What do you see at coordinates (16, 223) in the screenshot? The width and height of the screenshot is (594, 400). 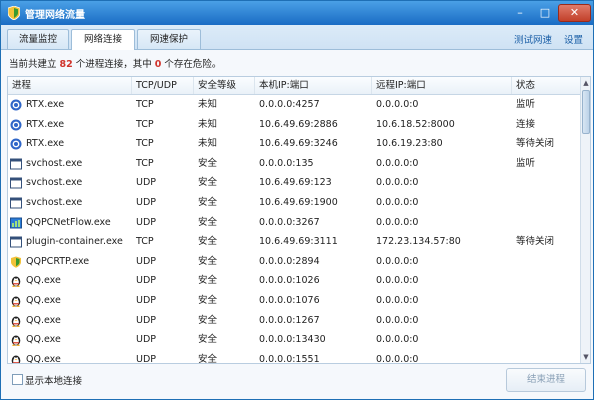 I see `netflow-icon` at bounding box center [16, 223].